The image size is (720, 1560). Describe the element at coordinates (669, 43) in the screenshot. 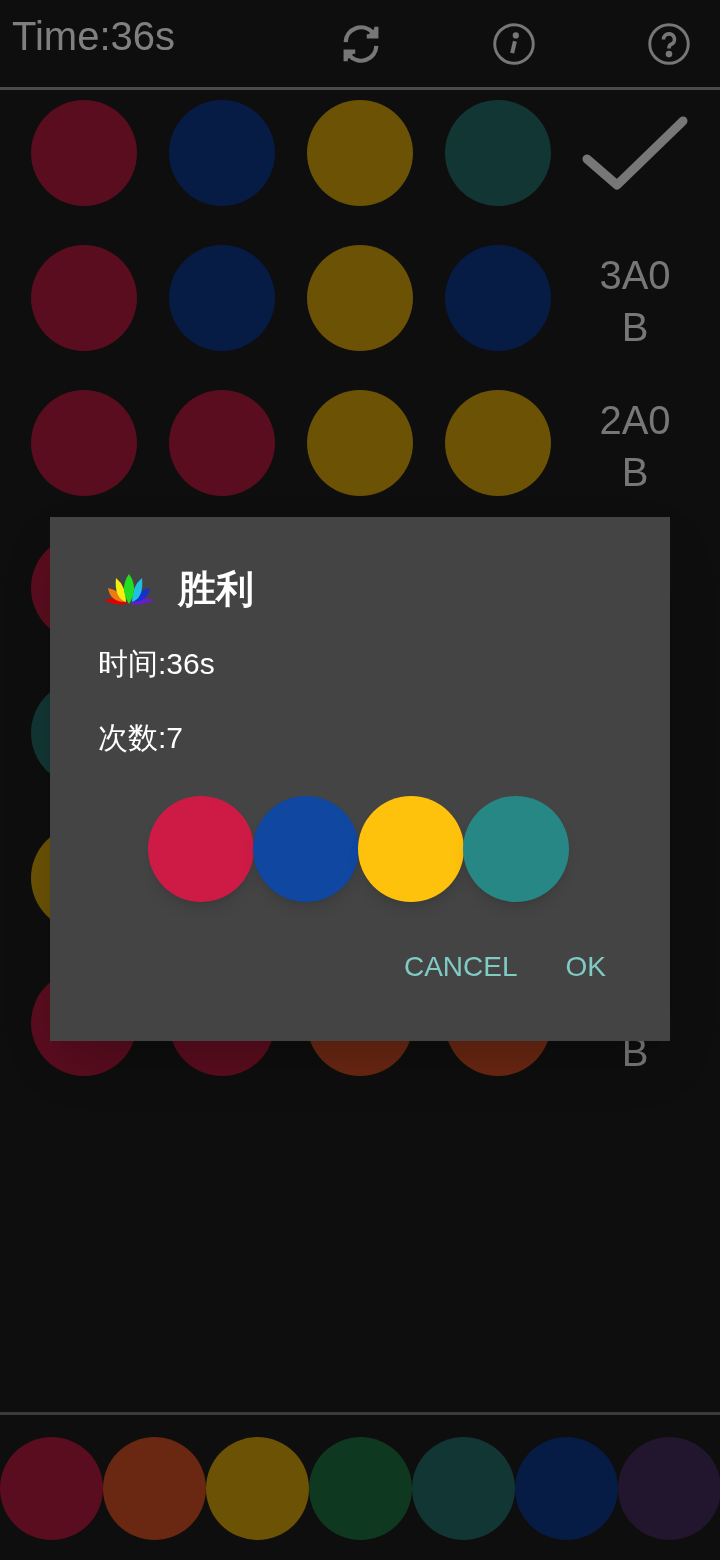

I see `help-icon` at that location.